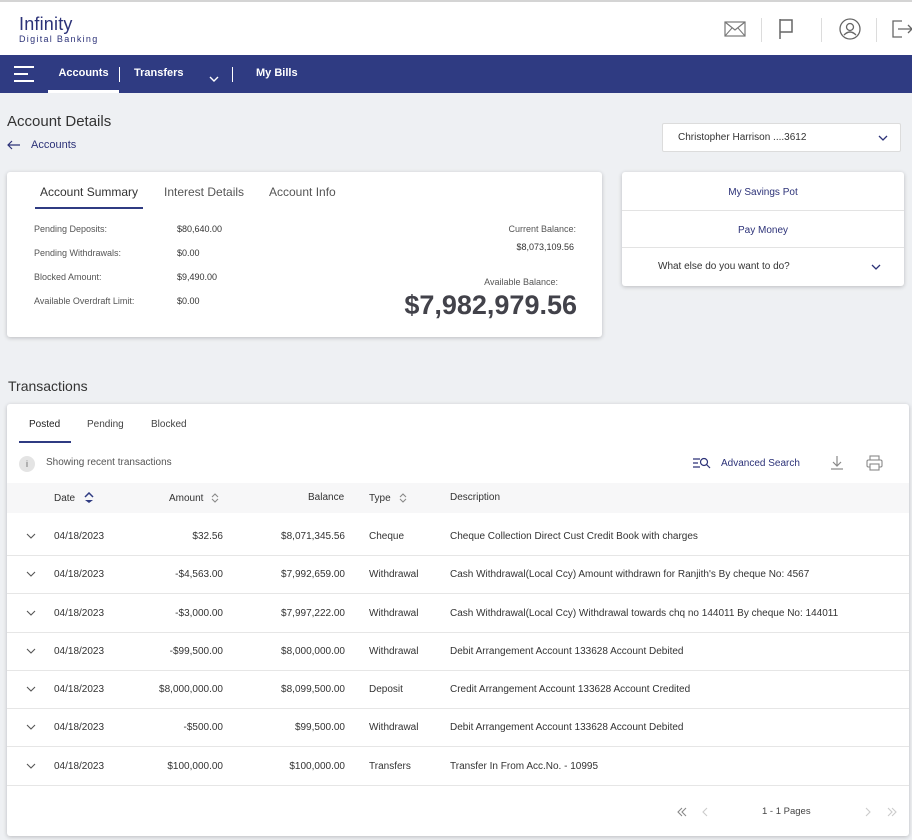  I want to click on pending-withdrawals-value: $0.00, so click(188, 253).